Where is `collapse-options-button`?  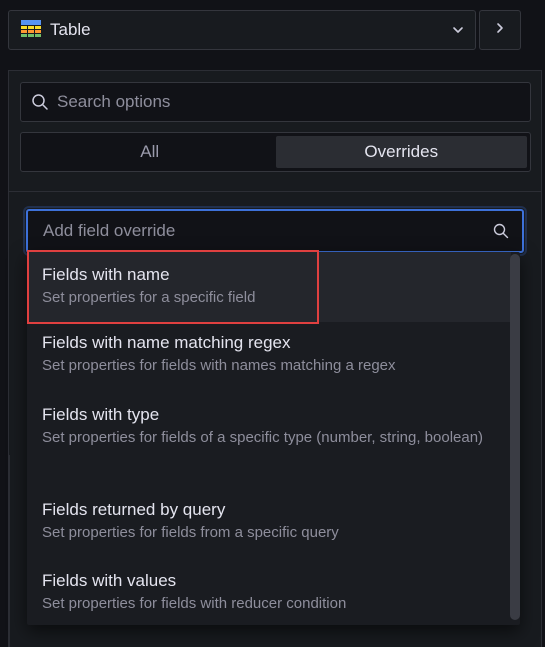 collapse-options-button is located at coordinates (500, 30).